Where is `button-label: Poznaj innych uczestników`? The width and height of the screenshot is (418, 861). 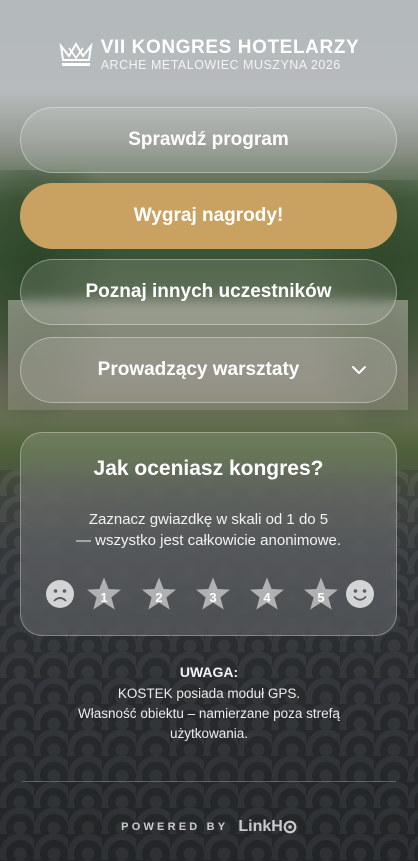 button-label: Poznaj innych uczestników is located at coordinates (208, 291).